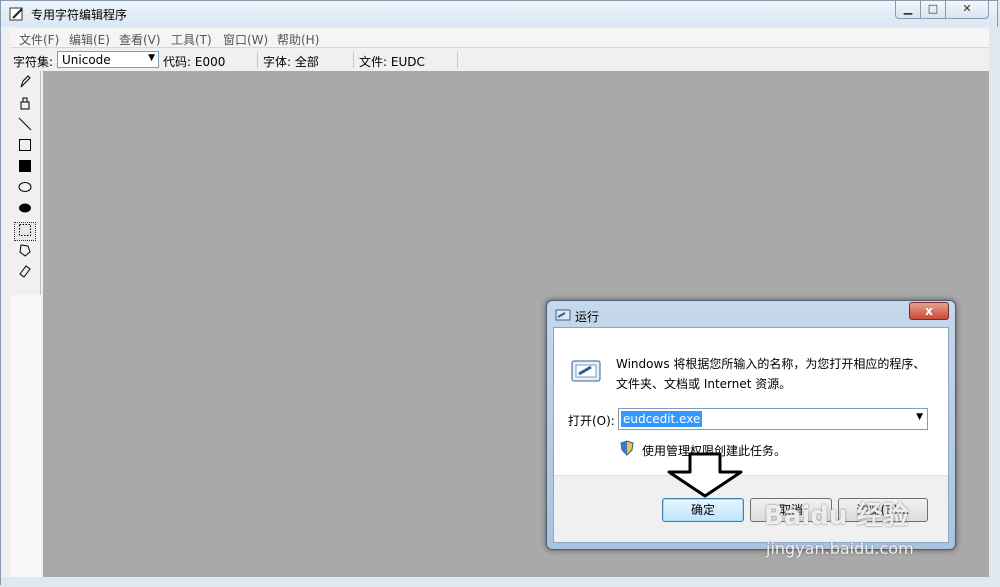 Image resolution: width=1000 pixels, height=587 pixels. I want to click on line-icon, so click(25, 126).